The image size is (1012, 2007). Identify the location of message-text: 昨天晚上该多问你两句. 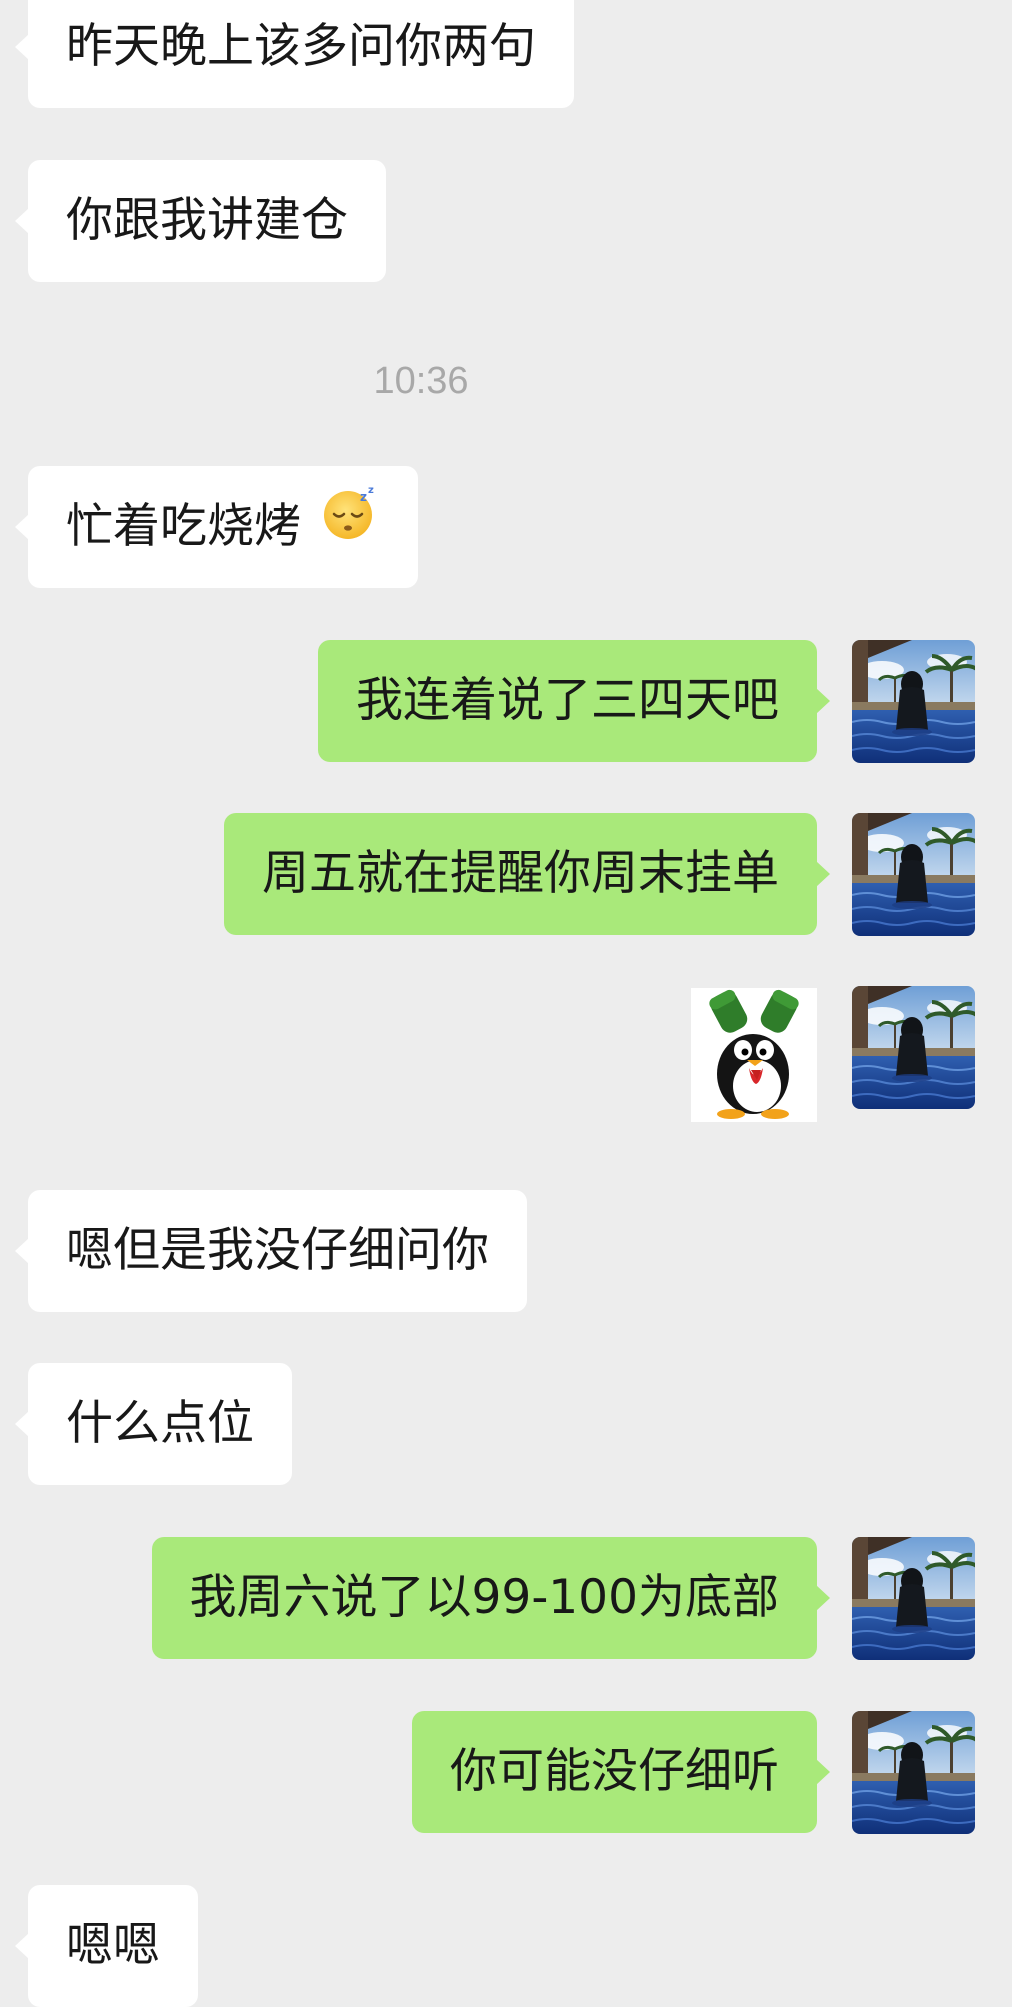
(301, 46).